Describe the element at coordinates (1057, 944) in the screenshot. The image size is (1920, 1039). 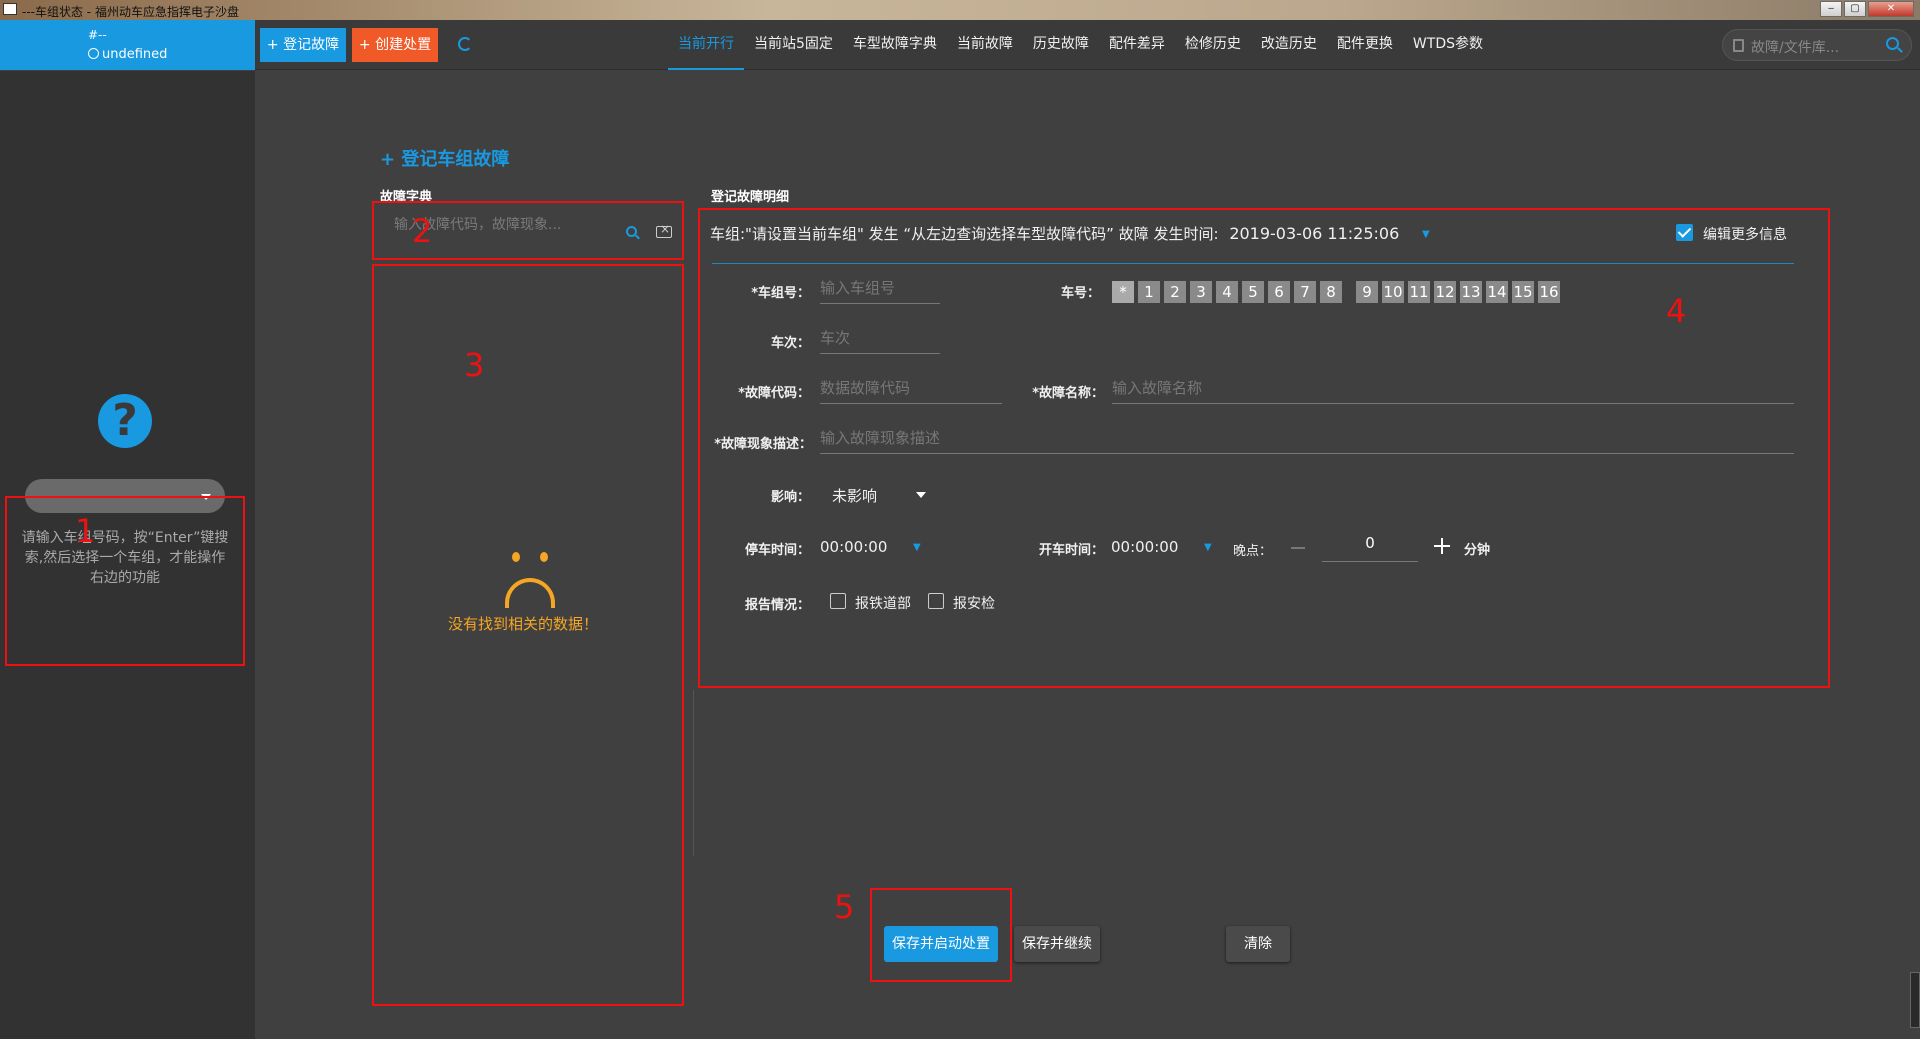
I see `save-continue-button: 保存并继续` at that location.